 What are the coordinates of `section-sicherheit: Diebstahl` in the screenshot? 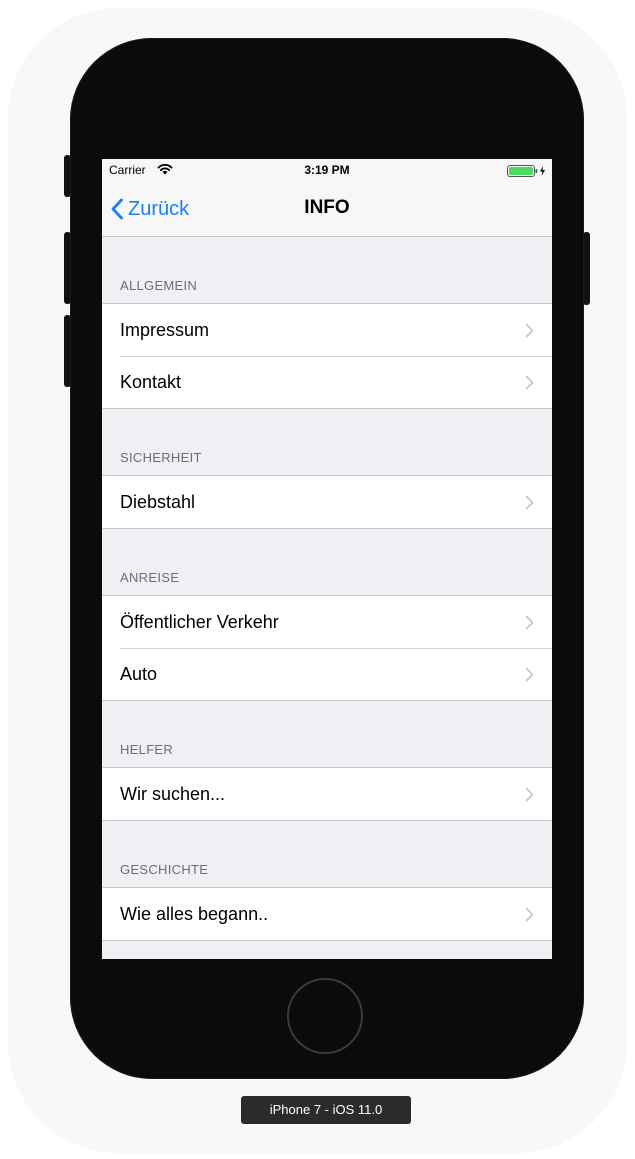 It's located at (327, 502).